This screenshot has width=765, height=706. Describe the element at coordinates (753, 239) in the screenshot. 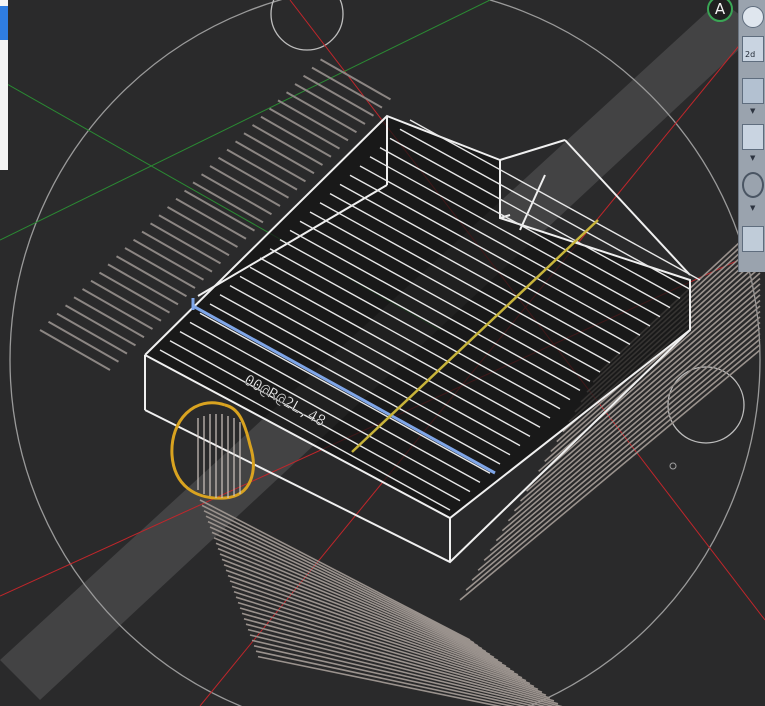

I see `grid-view-icon` at that location.